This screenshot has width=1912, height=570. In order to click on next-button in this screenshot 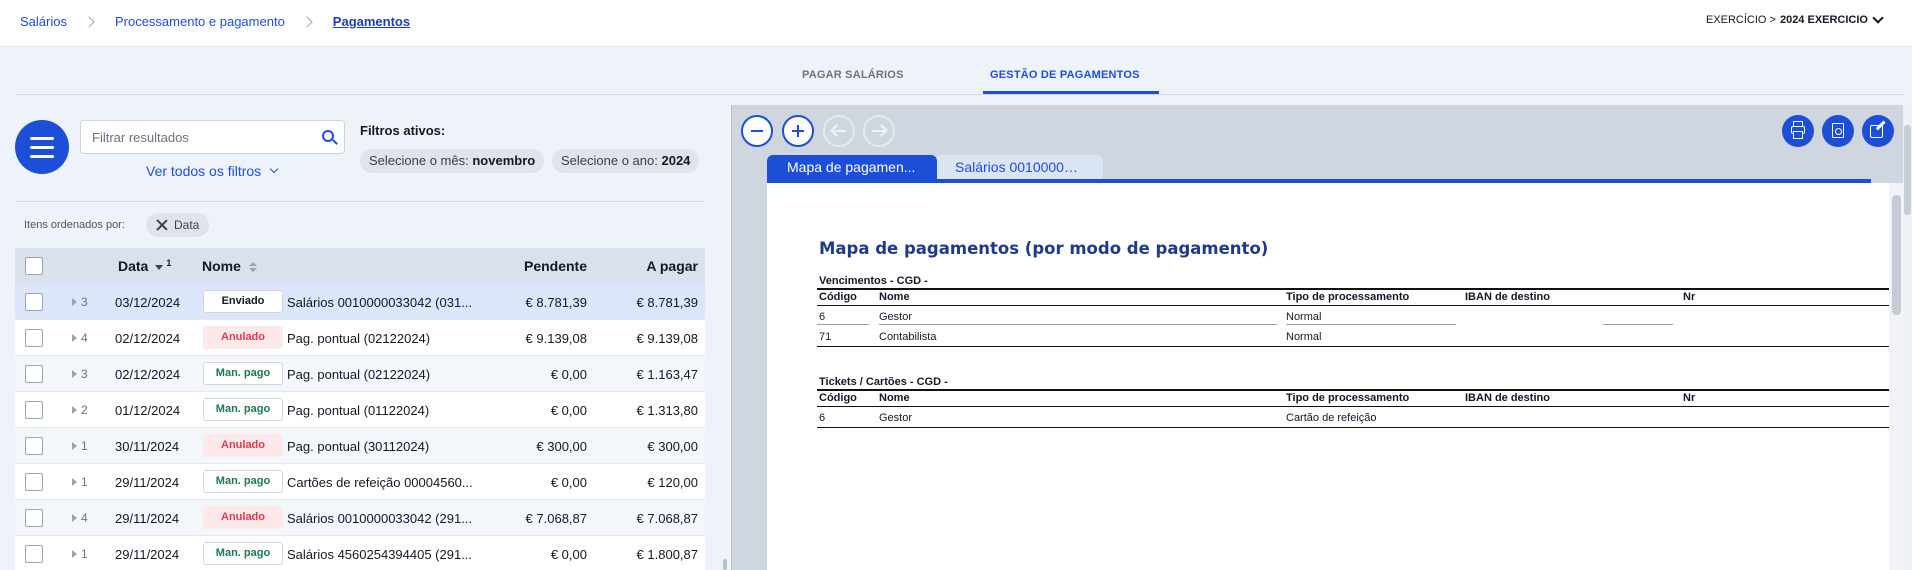, I will do `click(879, 131)`.